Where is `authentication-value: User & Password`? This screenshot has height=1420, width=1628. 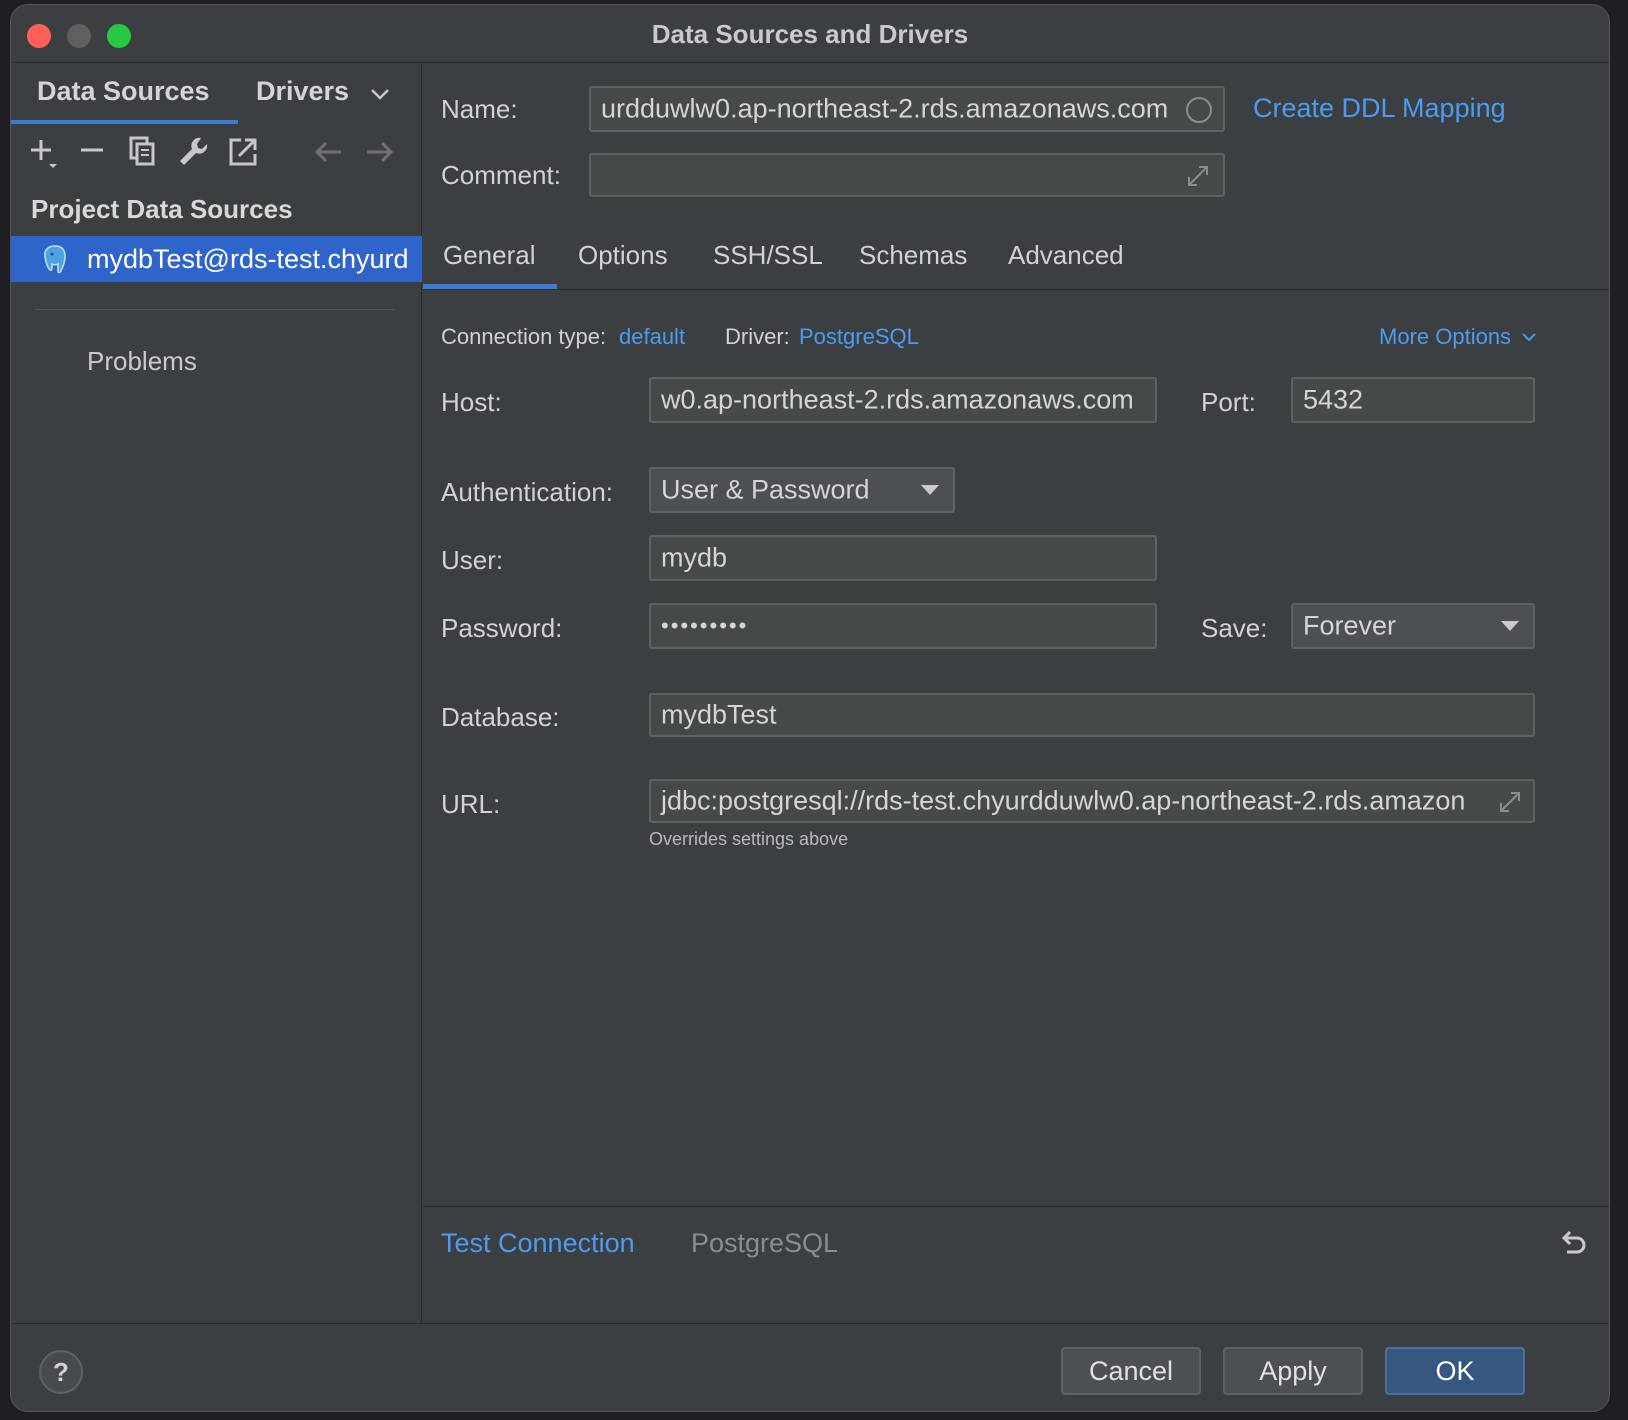
authentication-value: User & Password is located at coordinates (765, 489).